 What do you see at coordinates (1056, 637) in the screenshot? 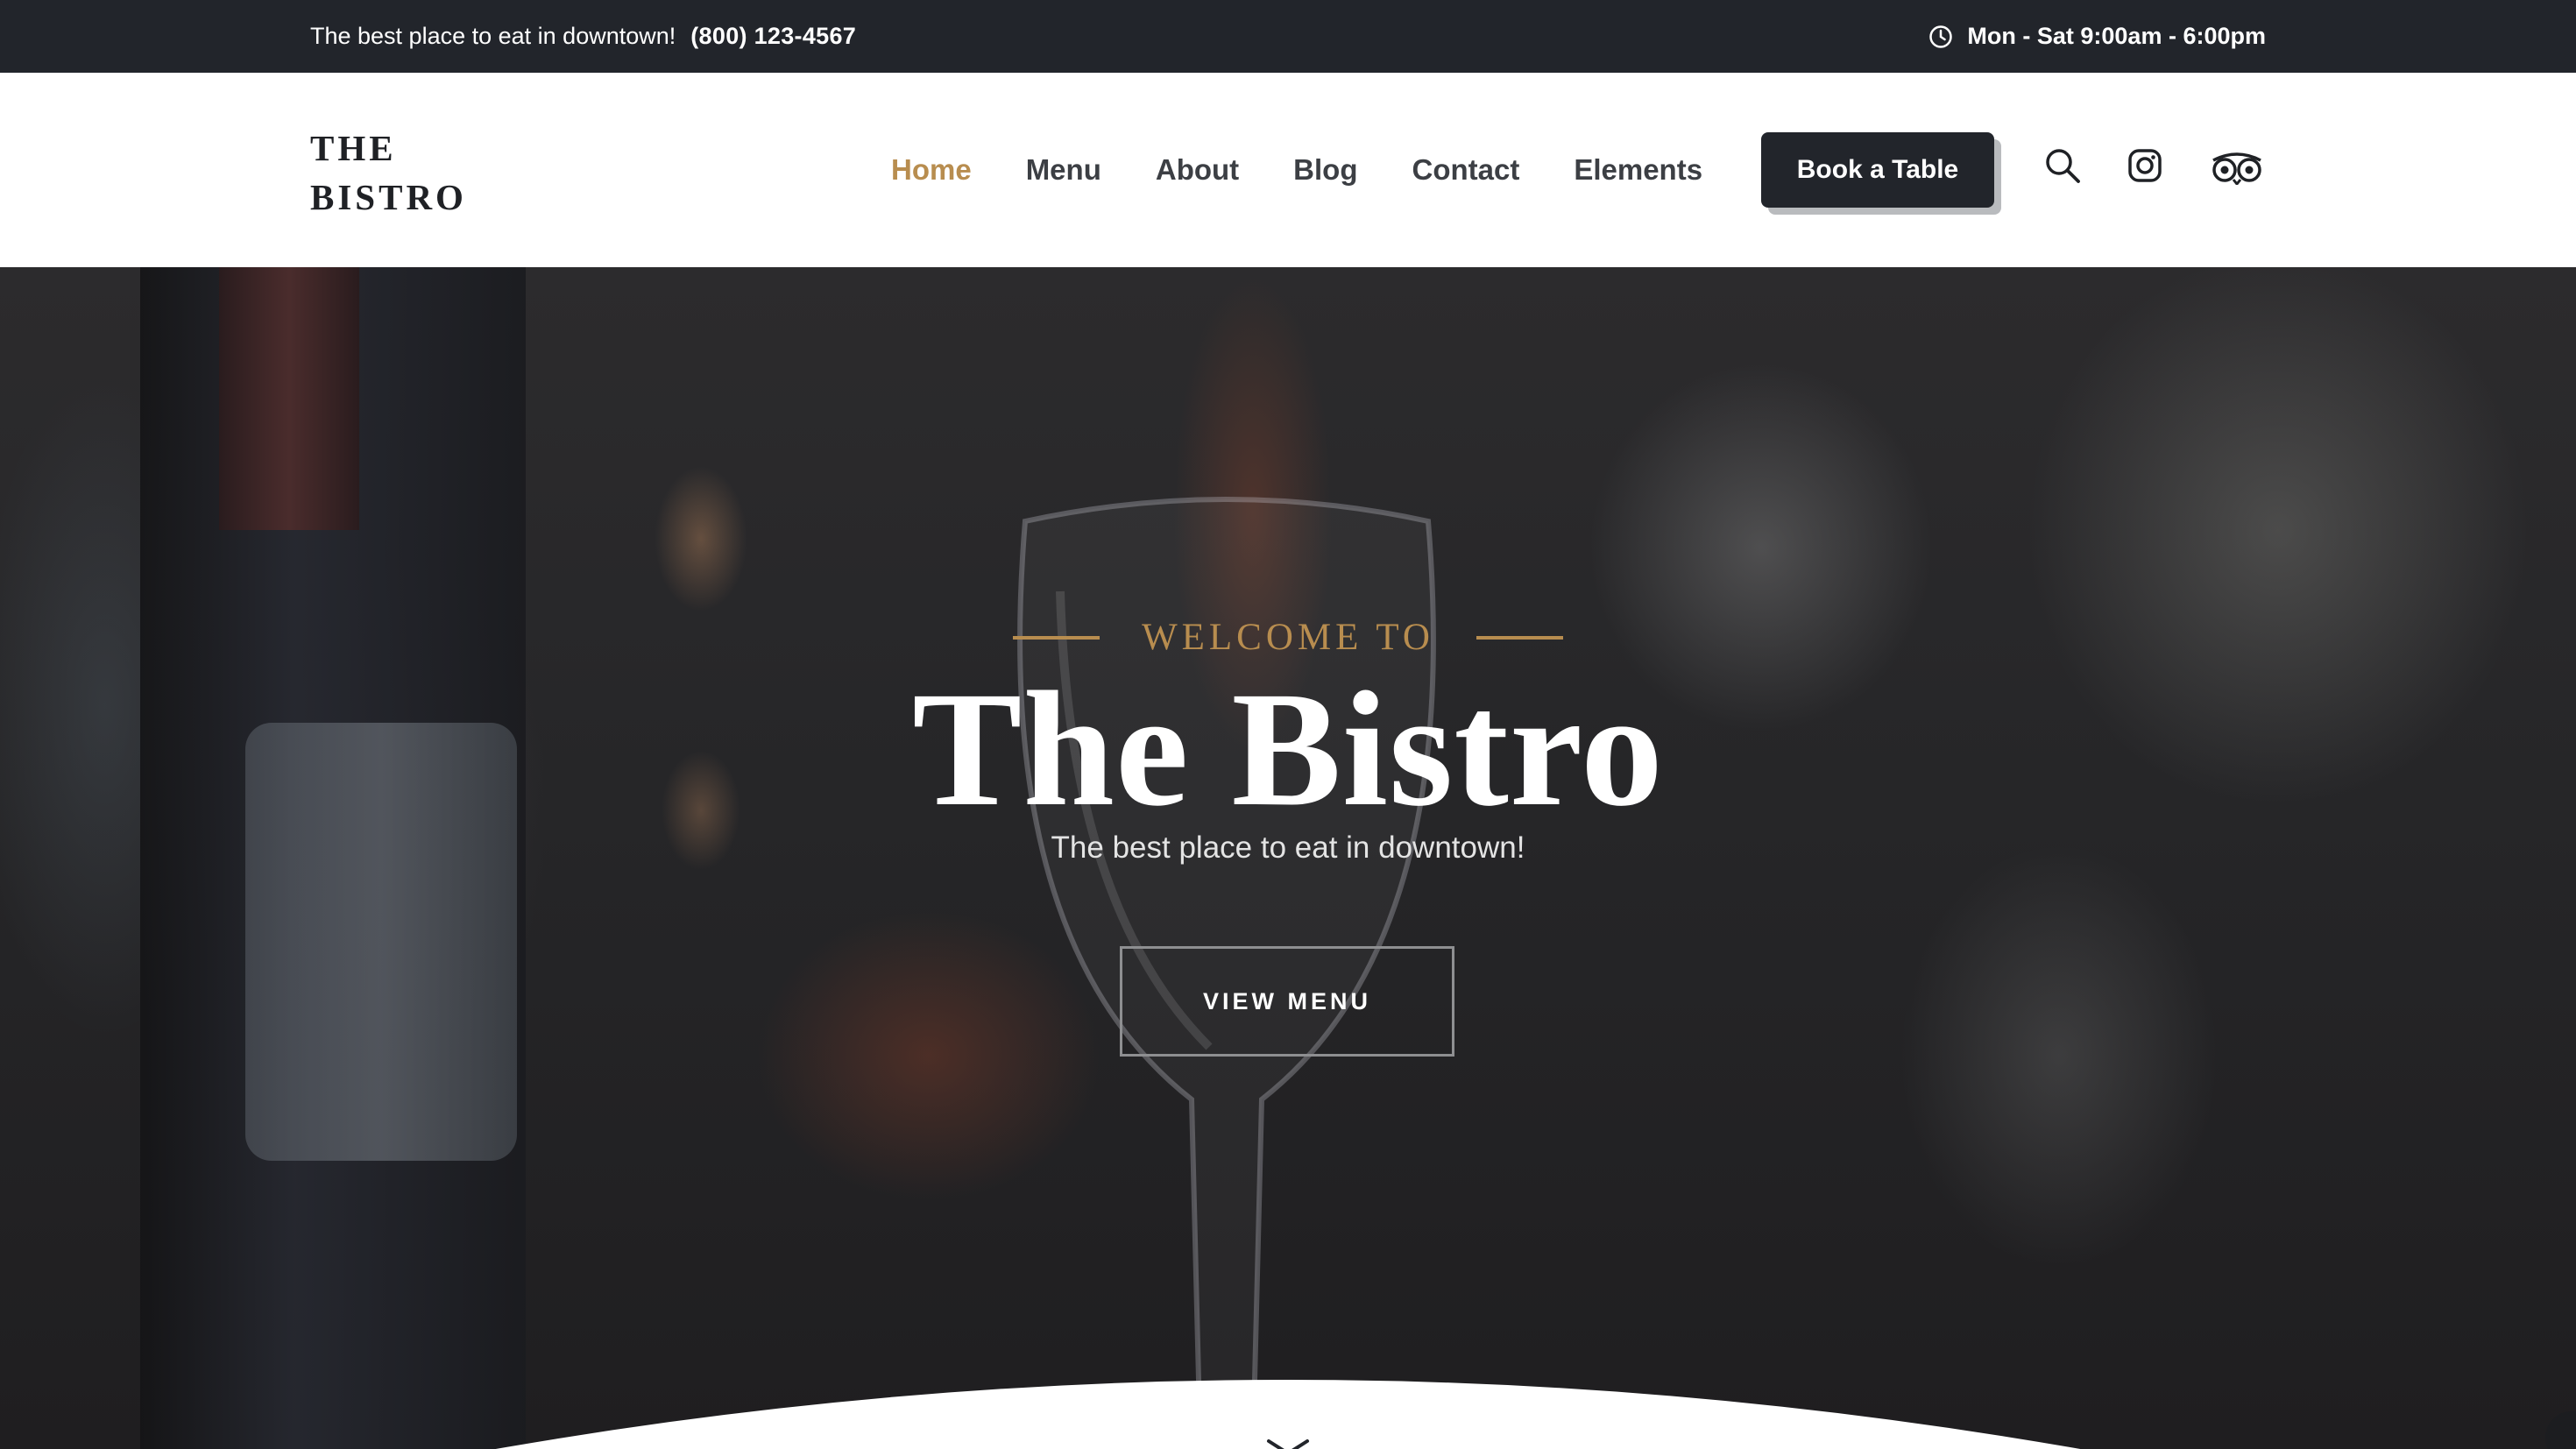
I see `kicker-divider-left` at bounding box center [1056, 637].